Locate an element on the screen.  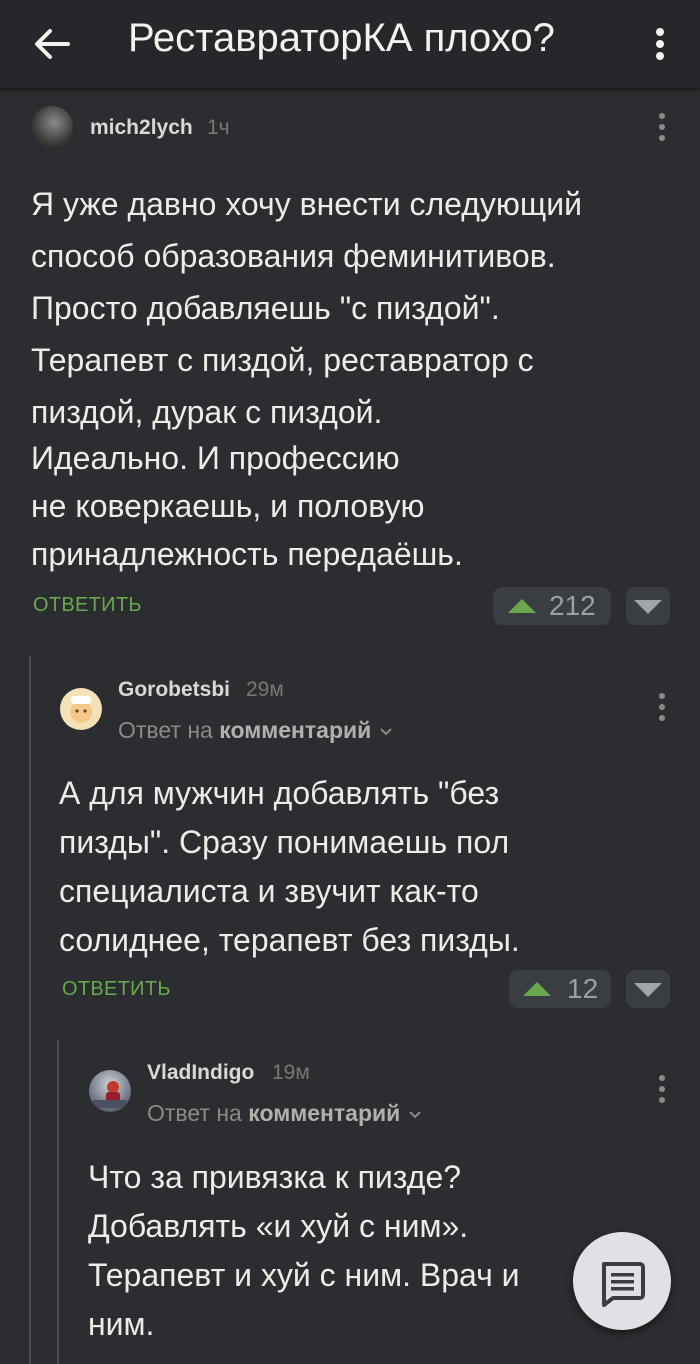
comment-author: mich2lych is located at coordinates (141, 128).